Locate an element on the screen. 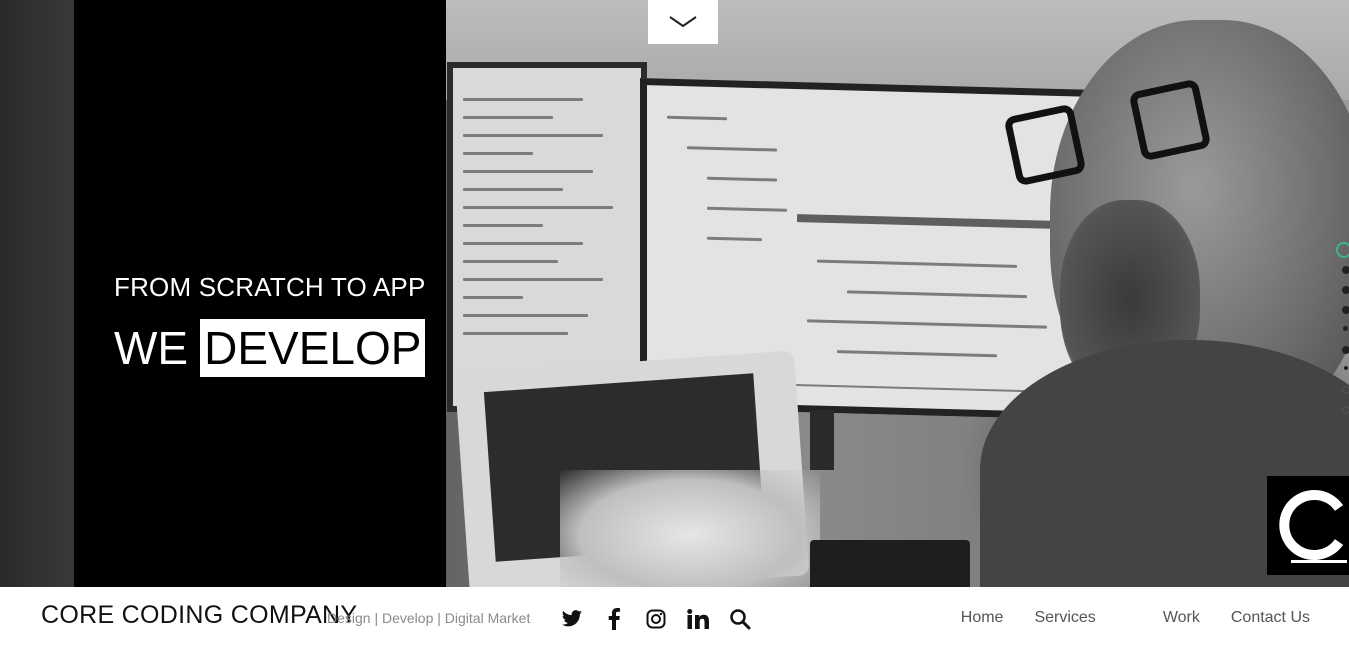  scroll-down-button is located at coordinates (683, 22).